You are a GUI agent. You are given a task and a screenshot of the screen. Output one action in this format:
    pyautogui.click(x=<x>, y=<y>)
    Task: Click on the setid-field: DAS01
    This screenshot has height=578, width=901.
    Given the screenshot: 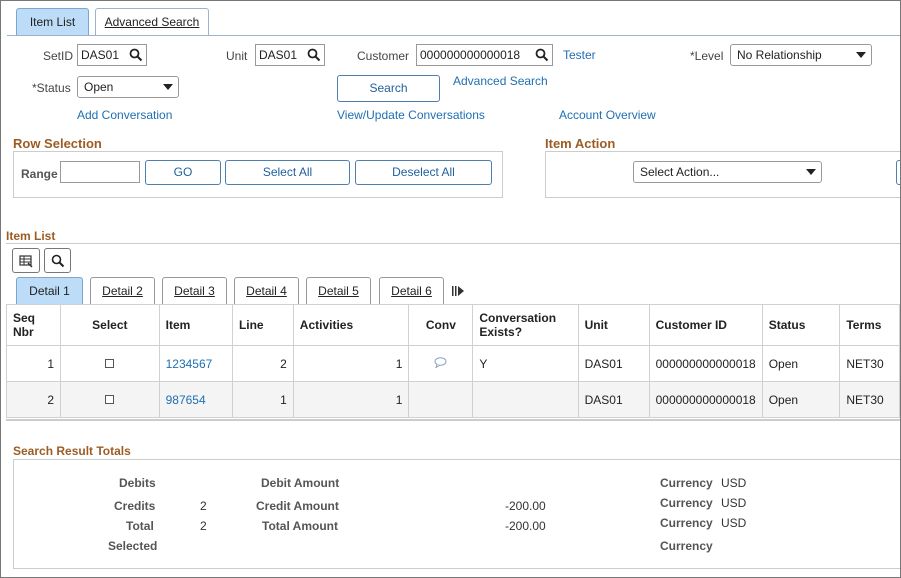 What is the action you would take?
    pyautogui.click(x=112, y=55)
    